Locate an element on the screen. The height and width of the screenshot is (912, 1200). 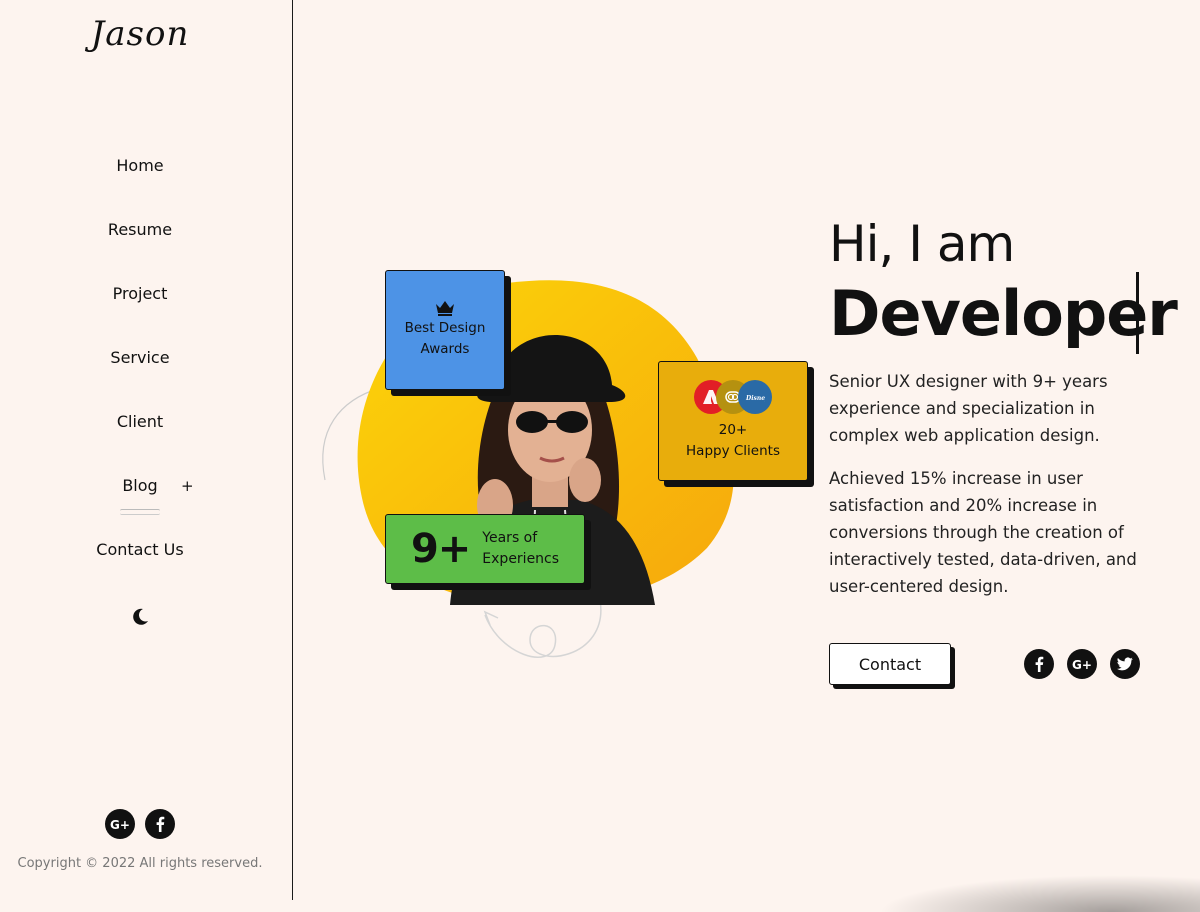
svg-text: Disney is located at coordinates (755, 398).